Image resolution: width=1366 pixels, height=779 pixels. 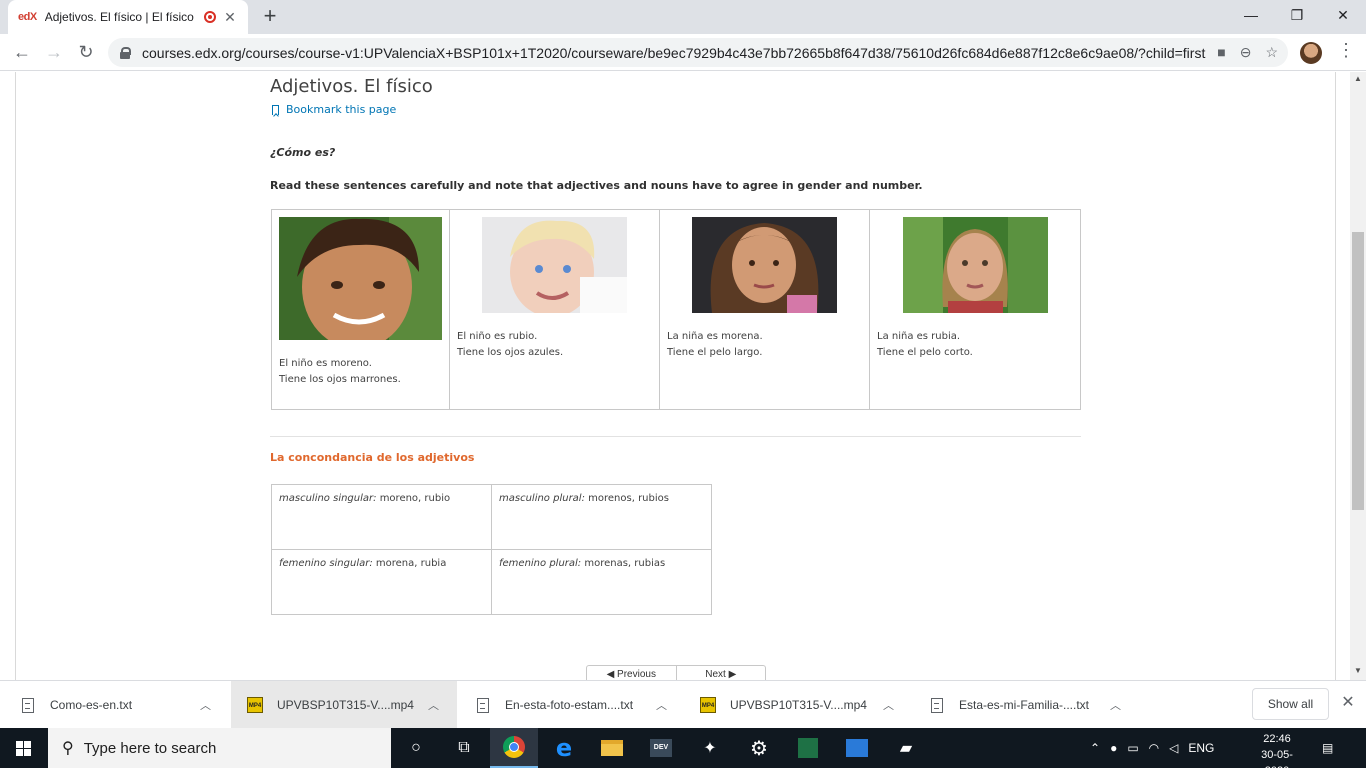 What do you see at coordinates (1335, 376) in the screenshot?
I see `content-border-right` at bounding box center [1335, 376].